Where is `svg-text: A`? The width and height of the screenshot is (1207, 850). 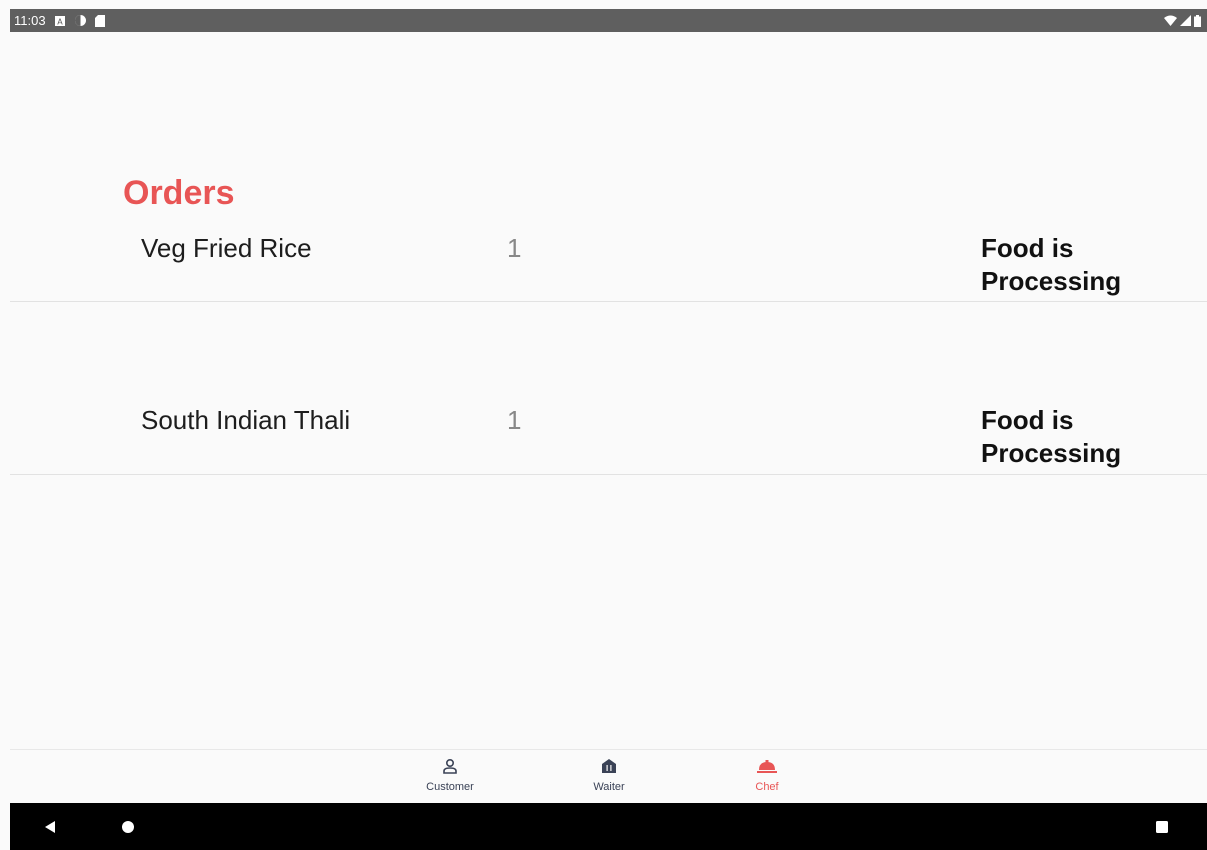
svg-text: A is located at coordinates (60, 21).